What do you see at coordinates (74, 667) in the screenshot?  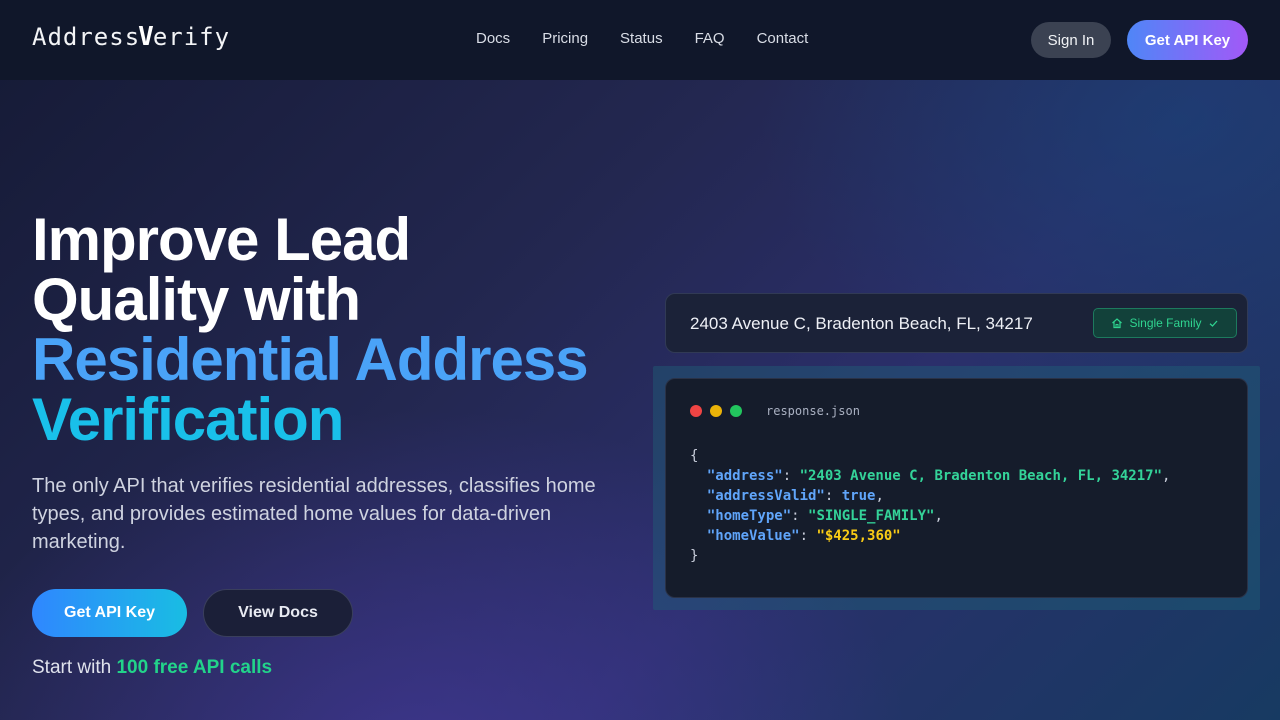 I see `free-calls-prefix: Start with` at bounding box center [74, 667].